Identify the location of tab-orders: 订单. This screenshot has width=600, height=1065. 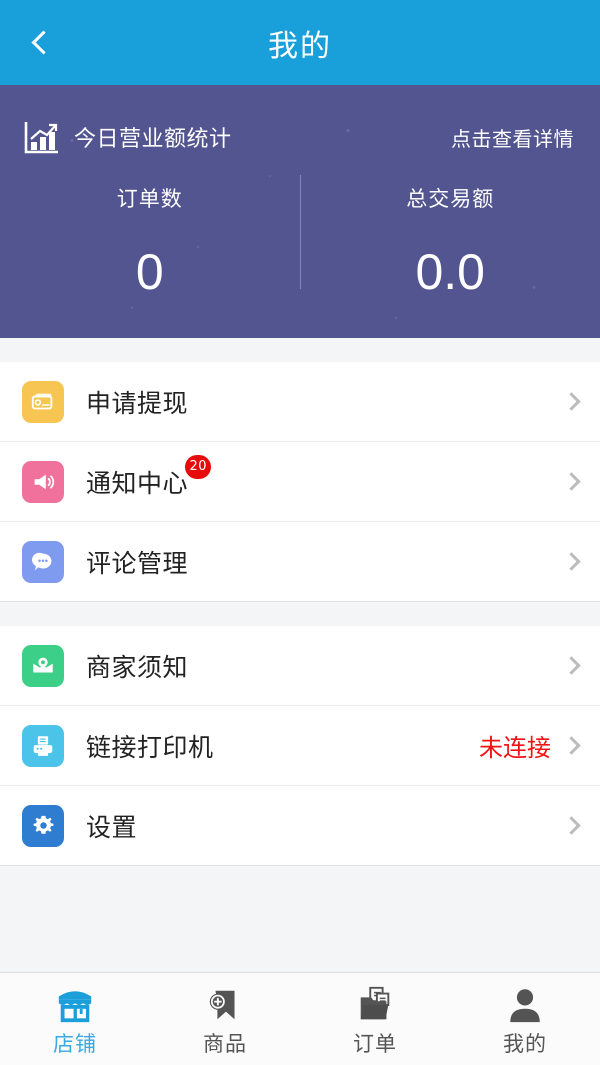
(375, 1019).